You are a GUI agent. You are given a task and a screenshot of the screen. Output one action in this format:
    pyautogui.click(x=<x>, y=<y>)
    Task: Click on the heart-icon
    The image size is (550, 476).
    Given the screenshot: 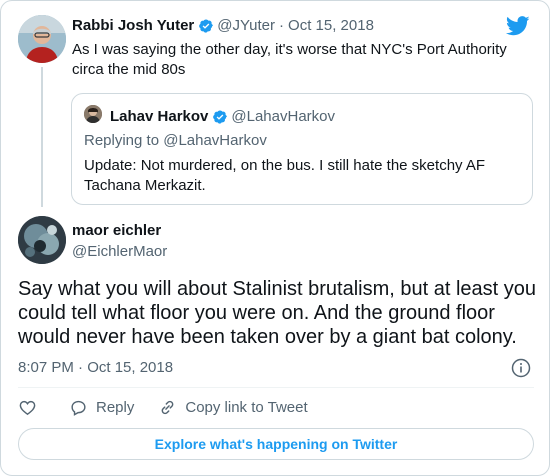 What is the action you would take?
    pyautogui.click(x=27, y=408)
    